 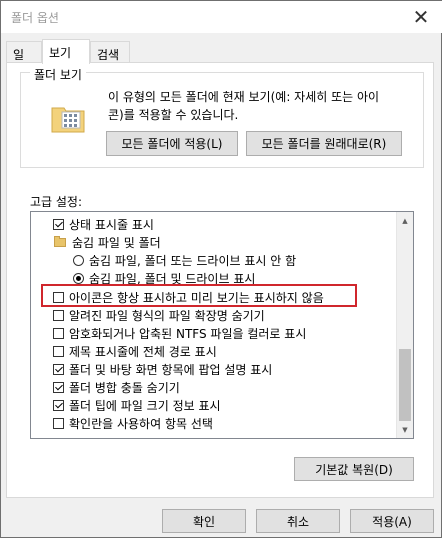 I want to click on title-bar: 폴더 옵션 ✕, so click(x=222, y=17).